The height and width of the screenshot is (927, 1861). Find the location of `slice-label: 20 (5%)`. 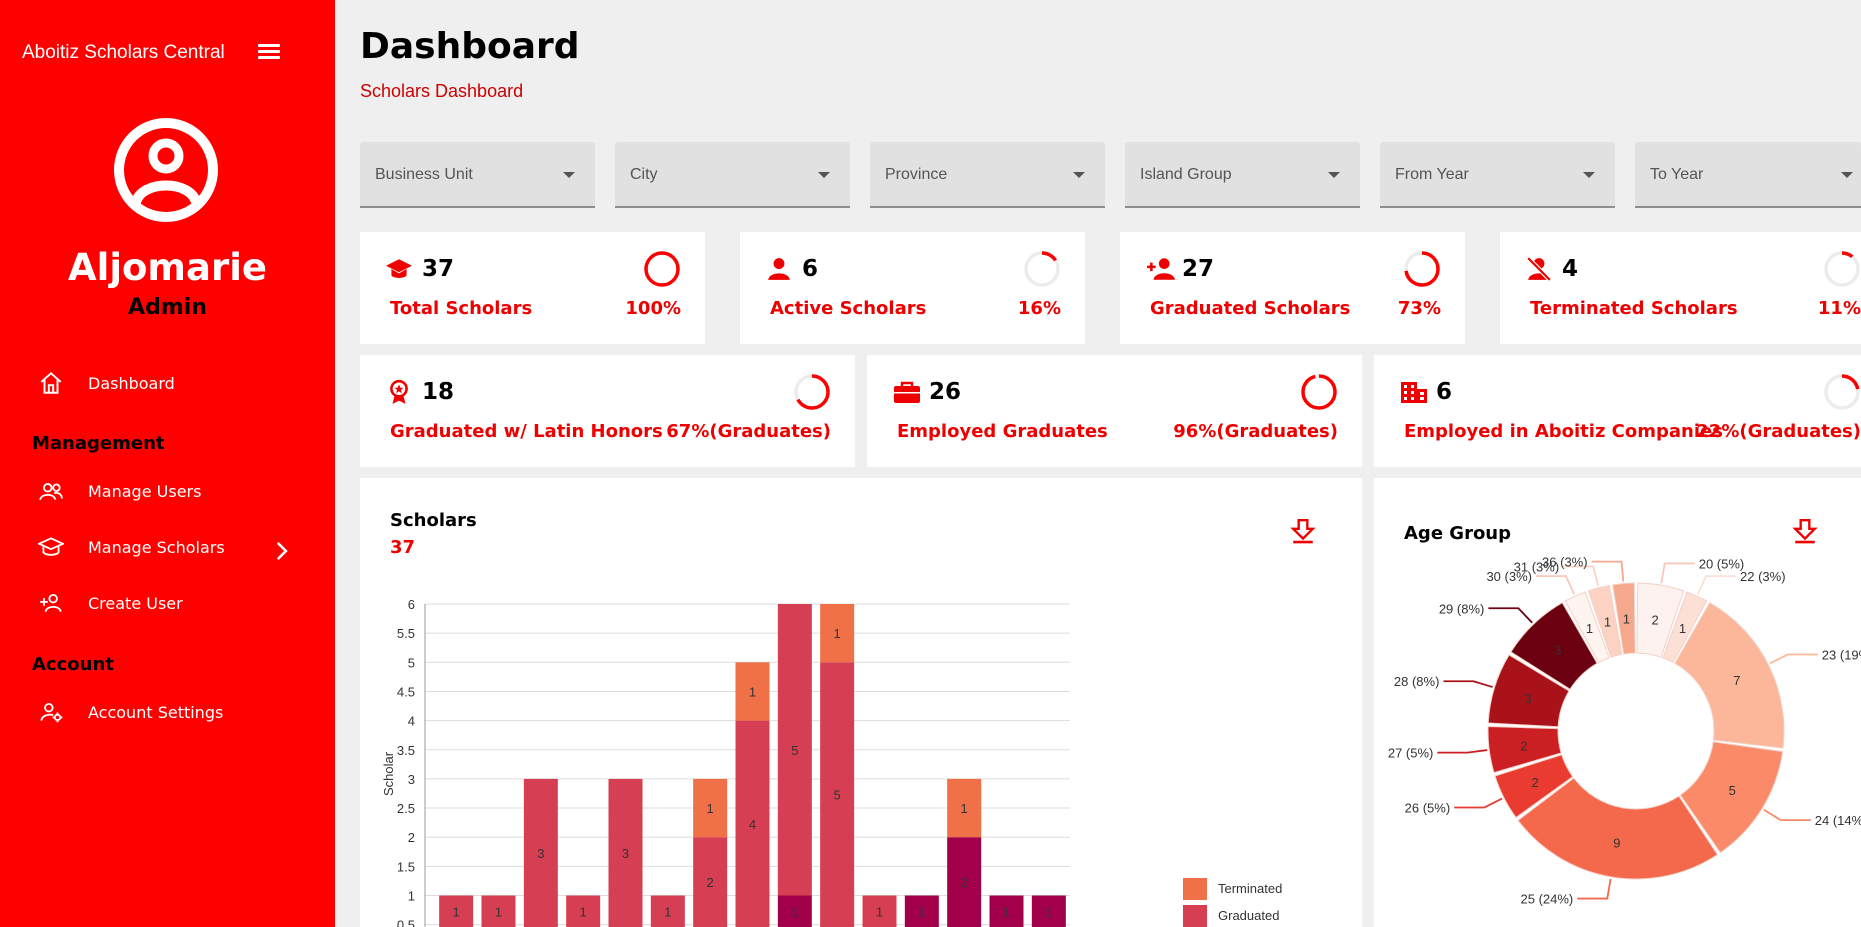

slice-label: 20 (5%) is located at coordinates (1722, 563).